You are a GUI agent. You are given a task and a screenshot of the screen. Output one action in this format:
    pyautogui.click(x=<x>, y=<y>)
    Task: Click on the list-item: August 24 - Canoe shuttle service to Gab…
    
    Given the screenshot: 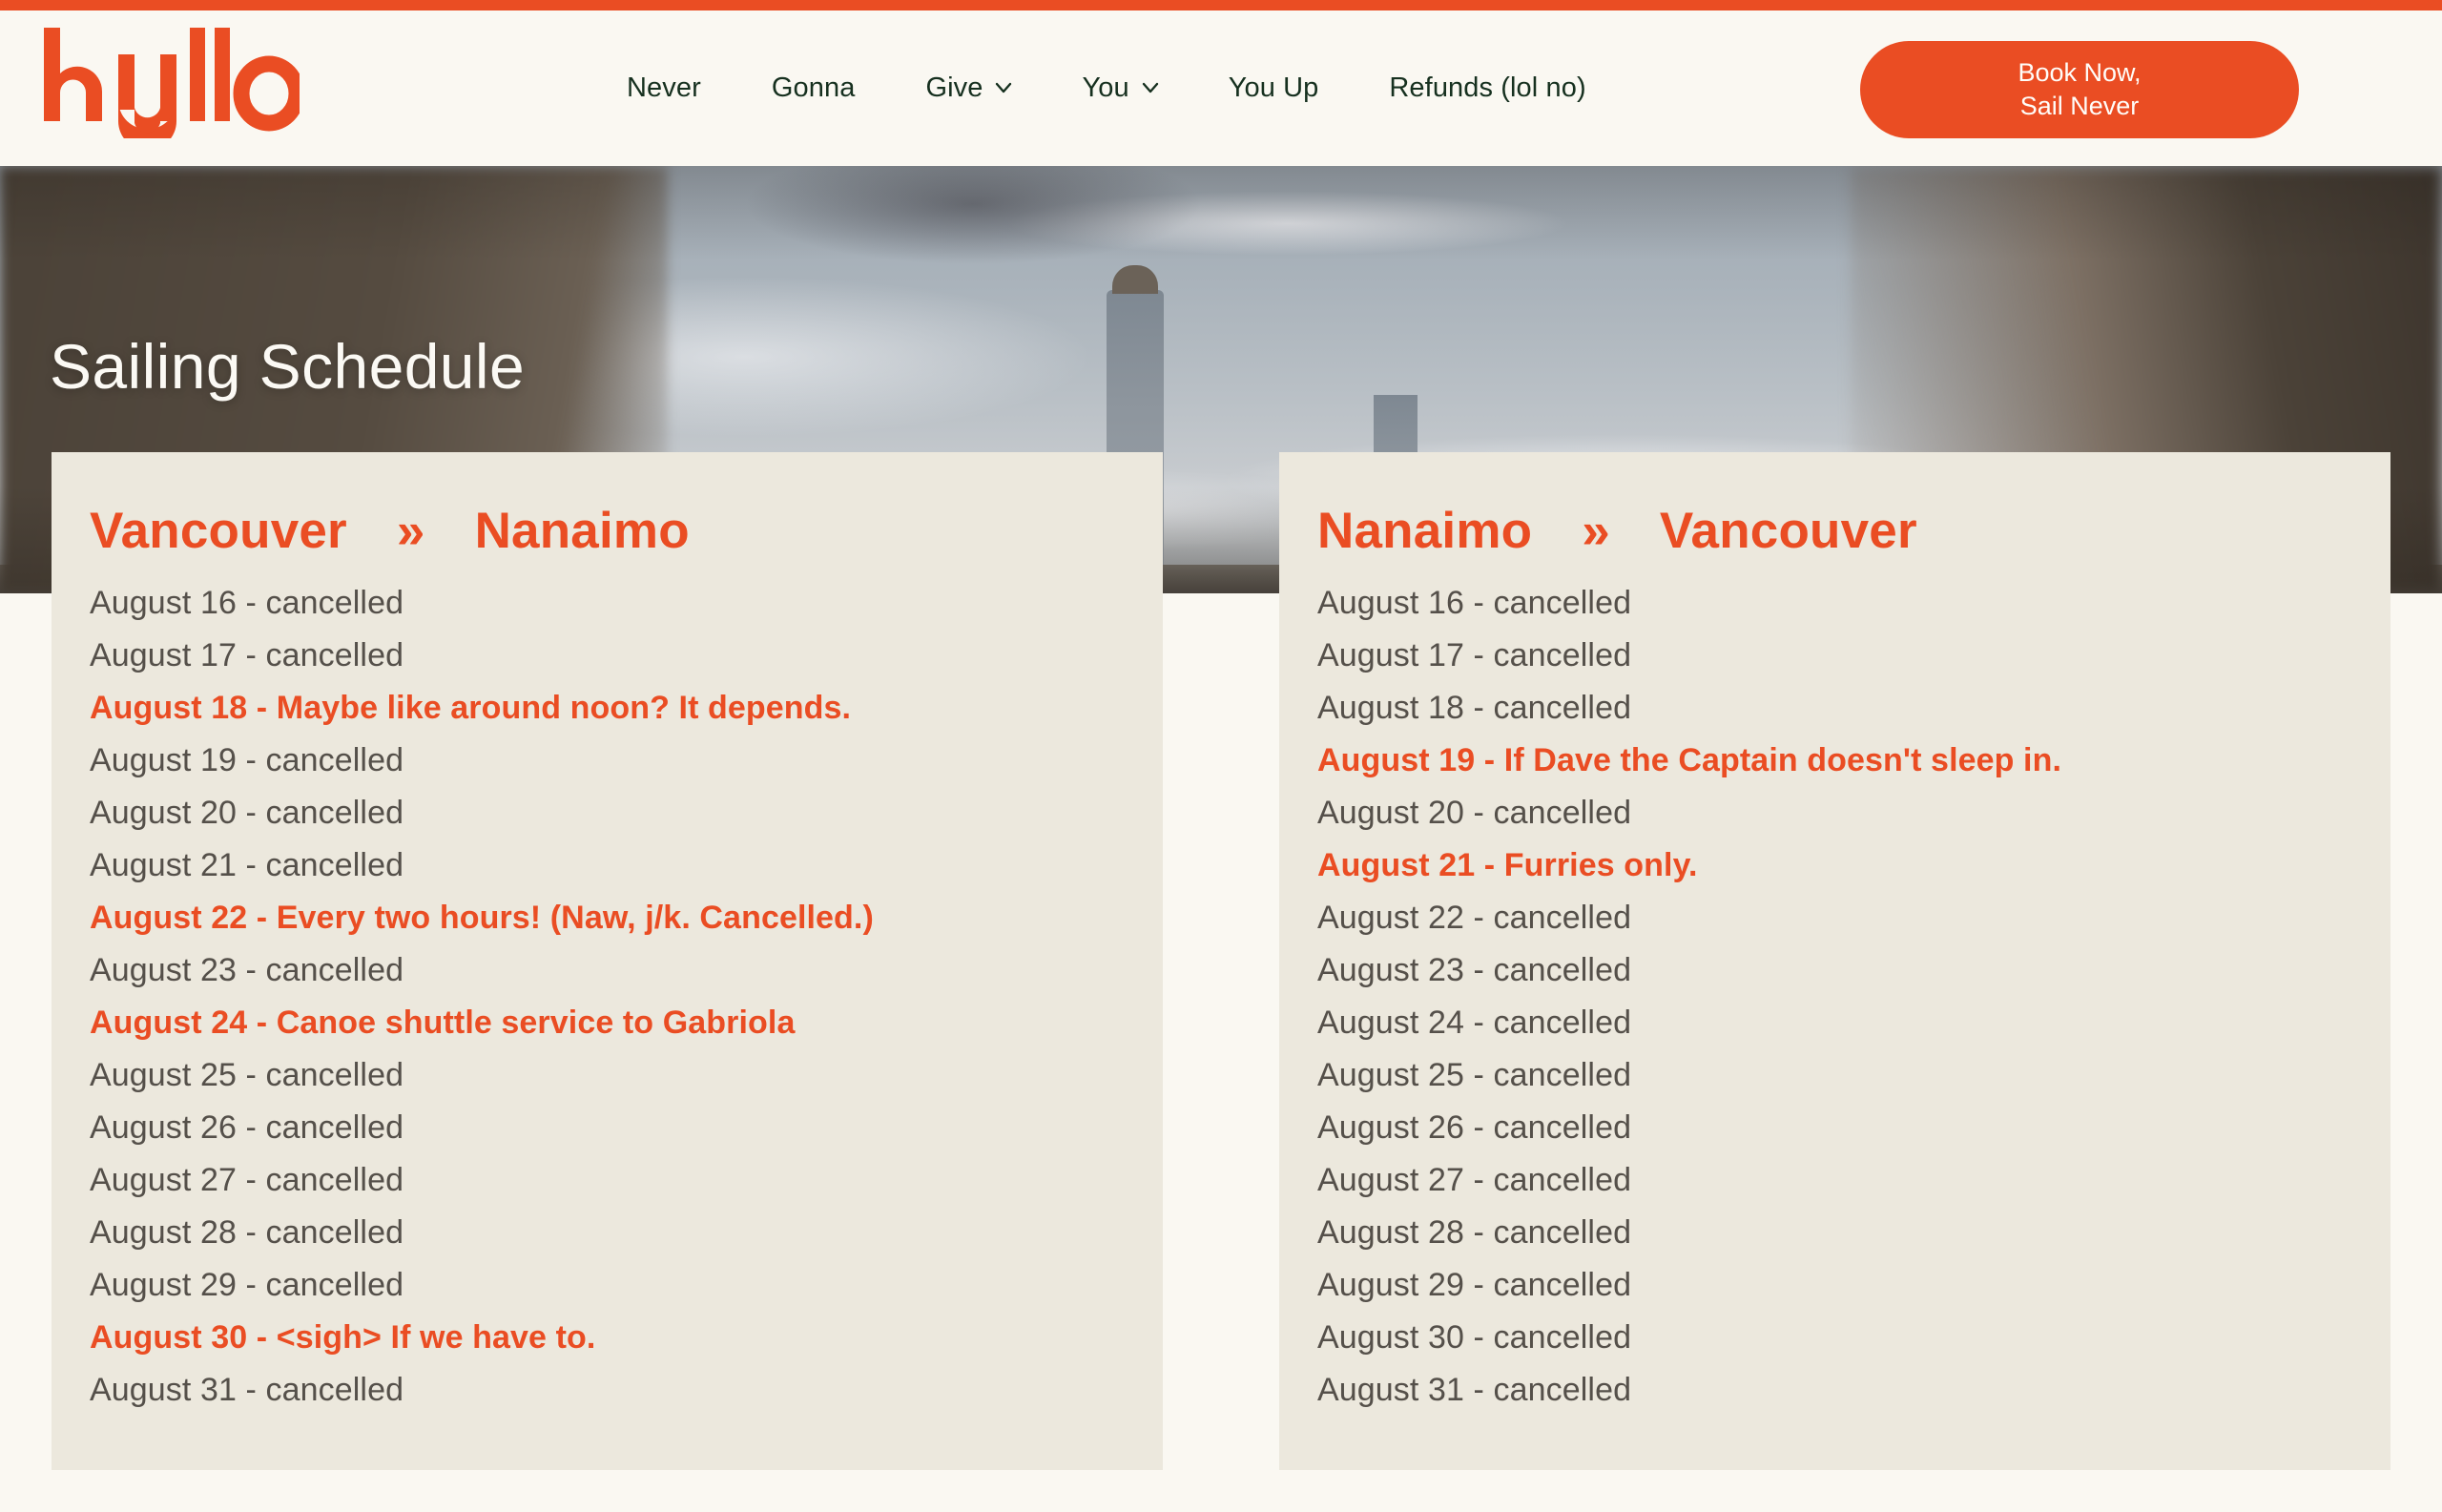 What is the action you would take?
    pyautogui.click(x=443, y=1023)
    